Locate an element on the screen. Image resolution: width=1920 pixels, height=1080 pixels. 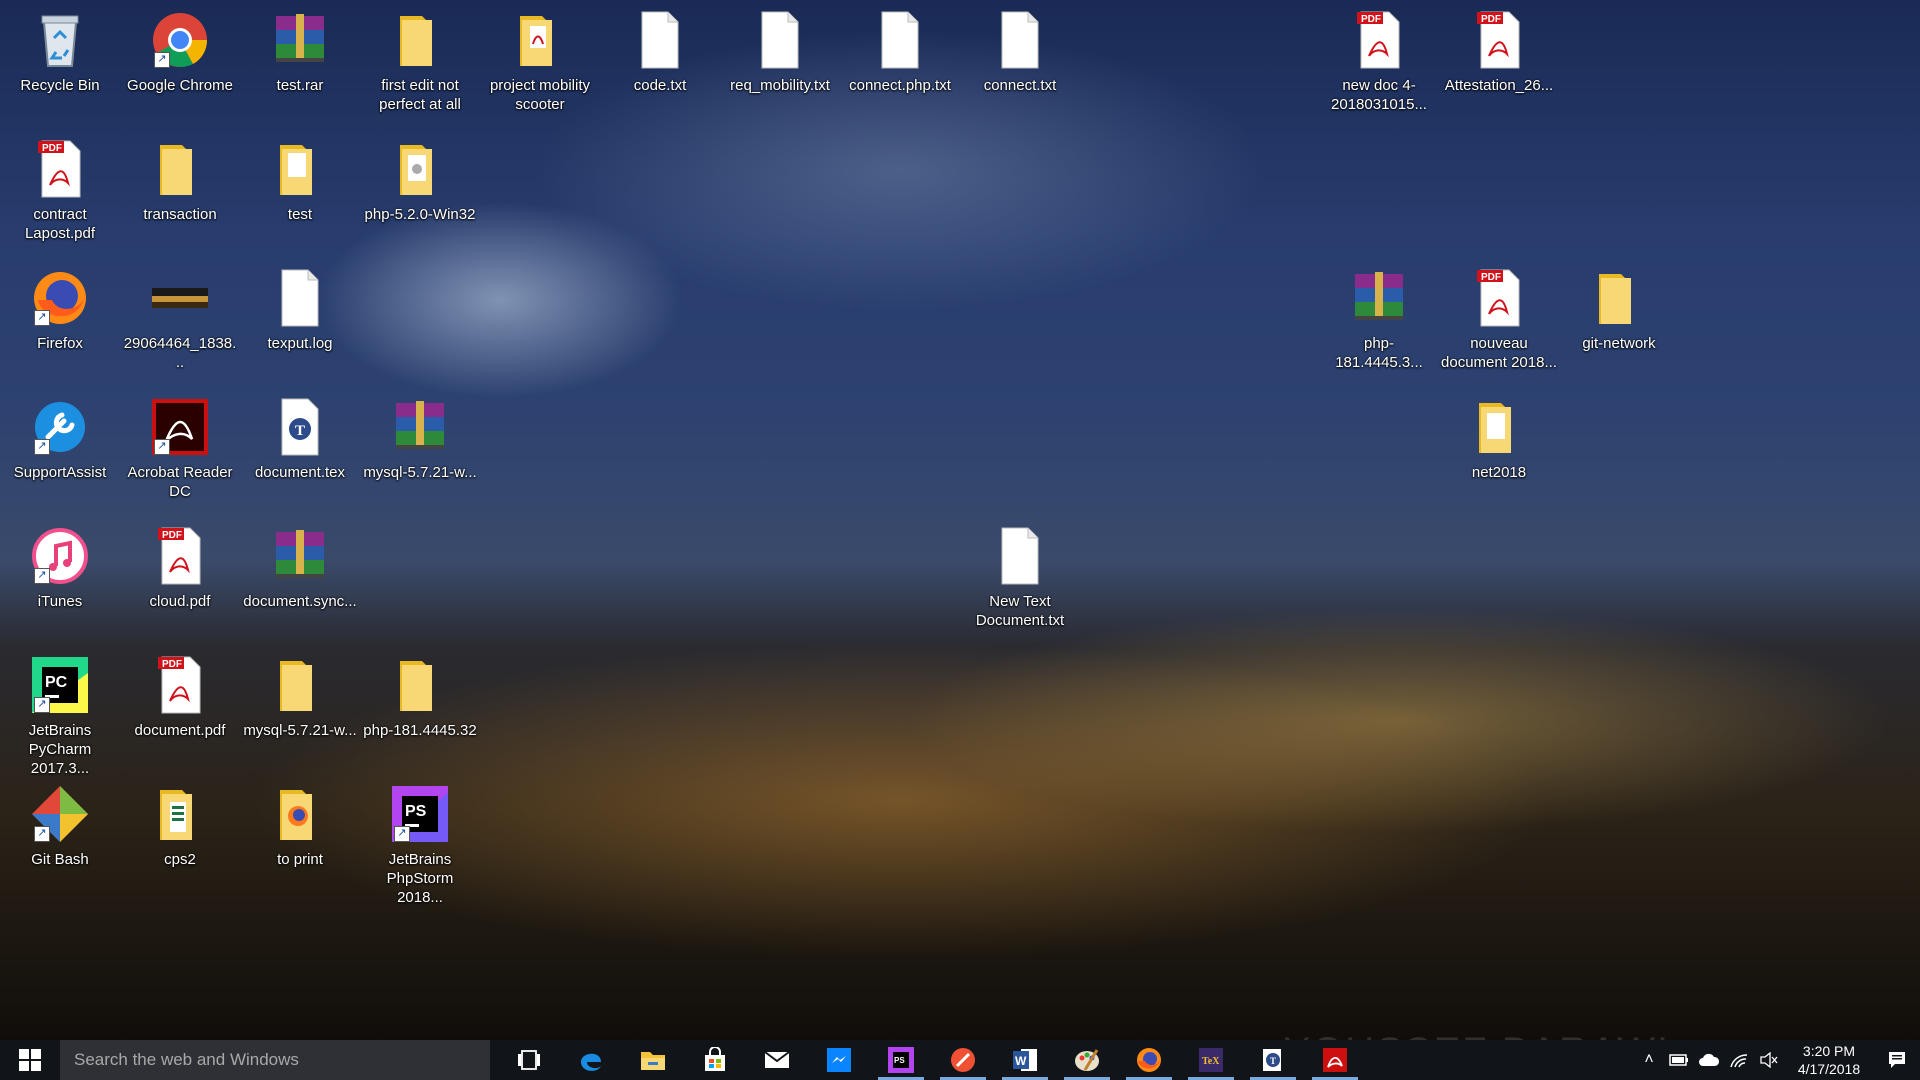
req-mobility-file: req_mobility.txt is located at coordinates (780, 51).